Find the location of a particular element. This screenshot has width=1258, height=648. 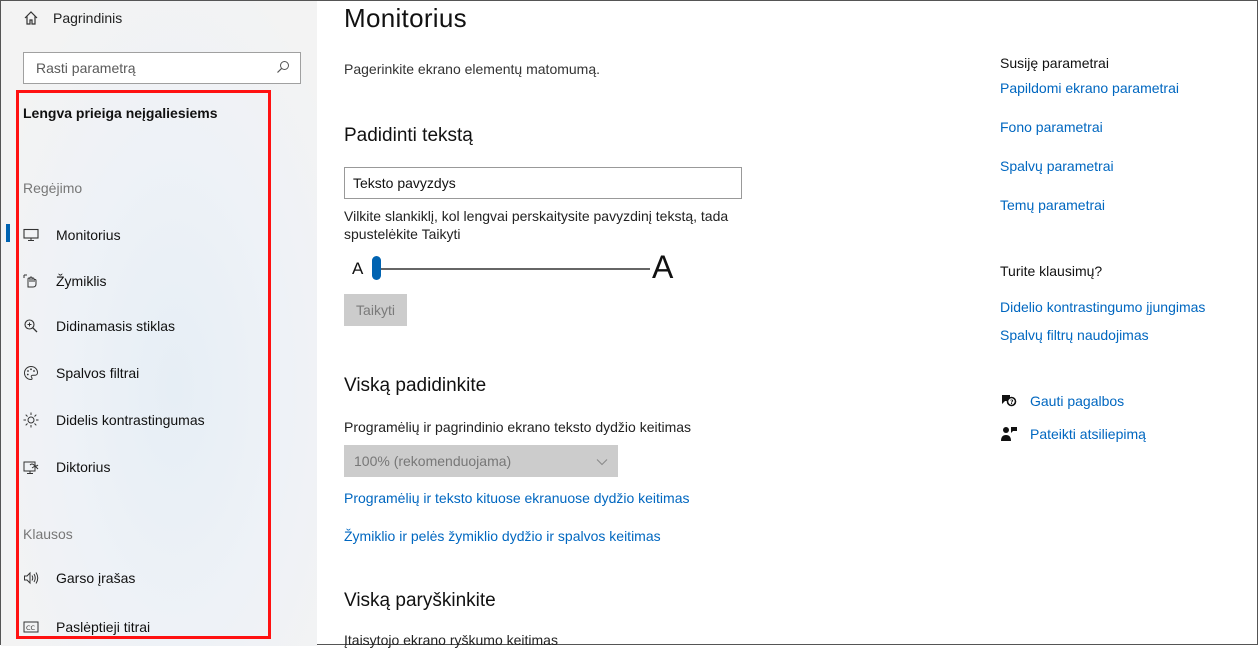

slider-max-label: A is located at coordinates (663, 267).